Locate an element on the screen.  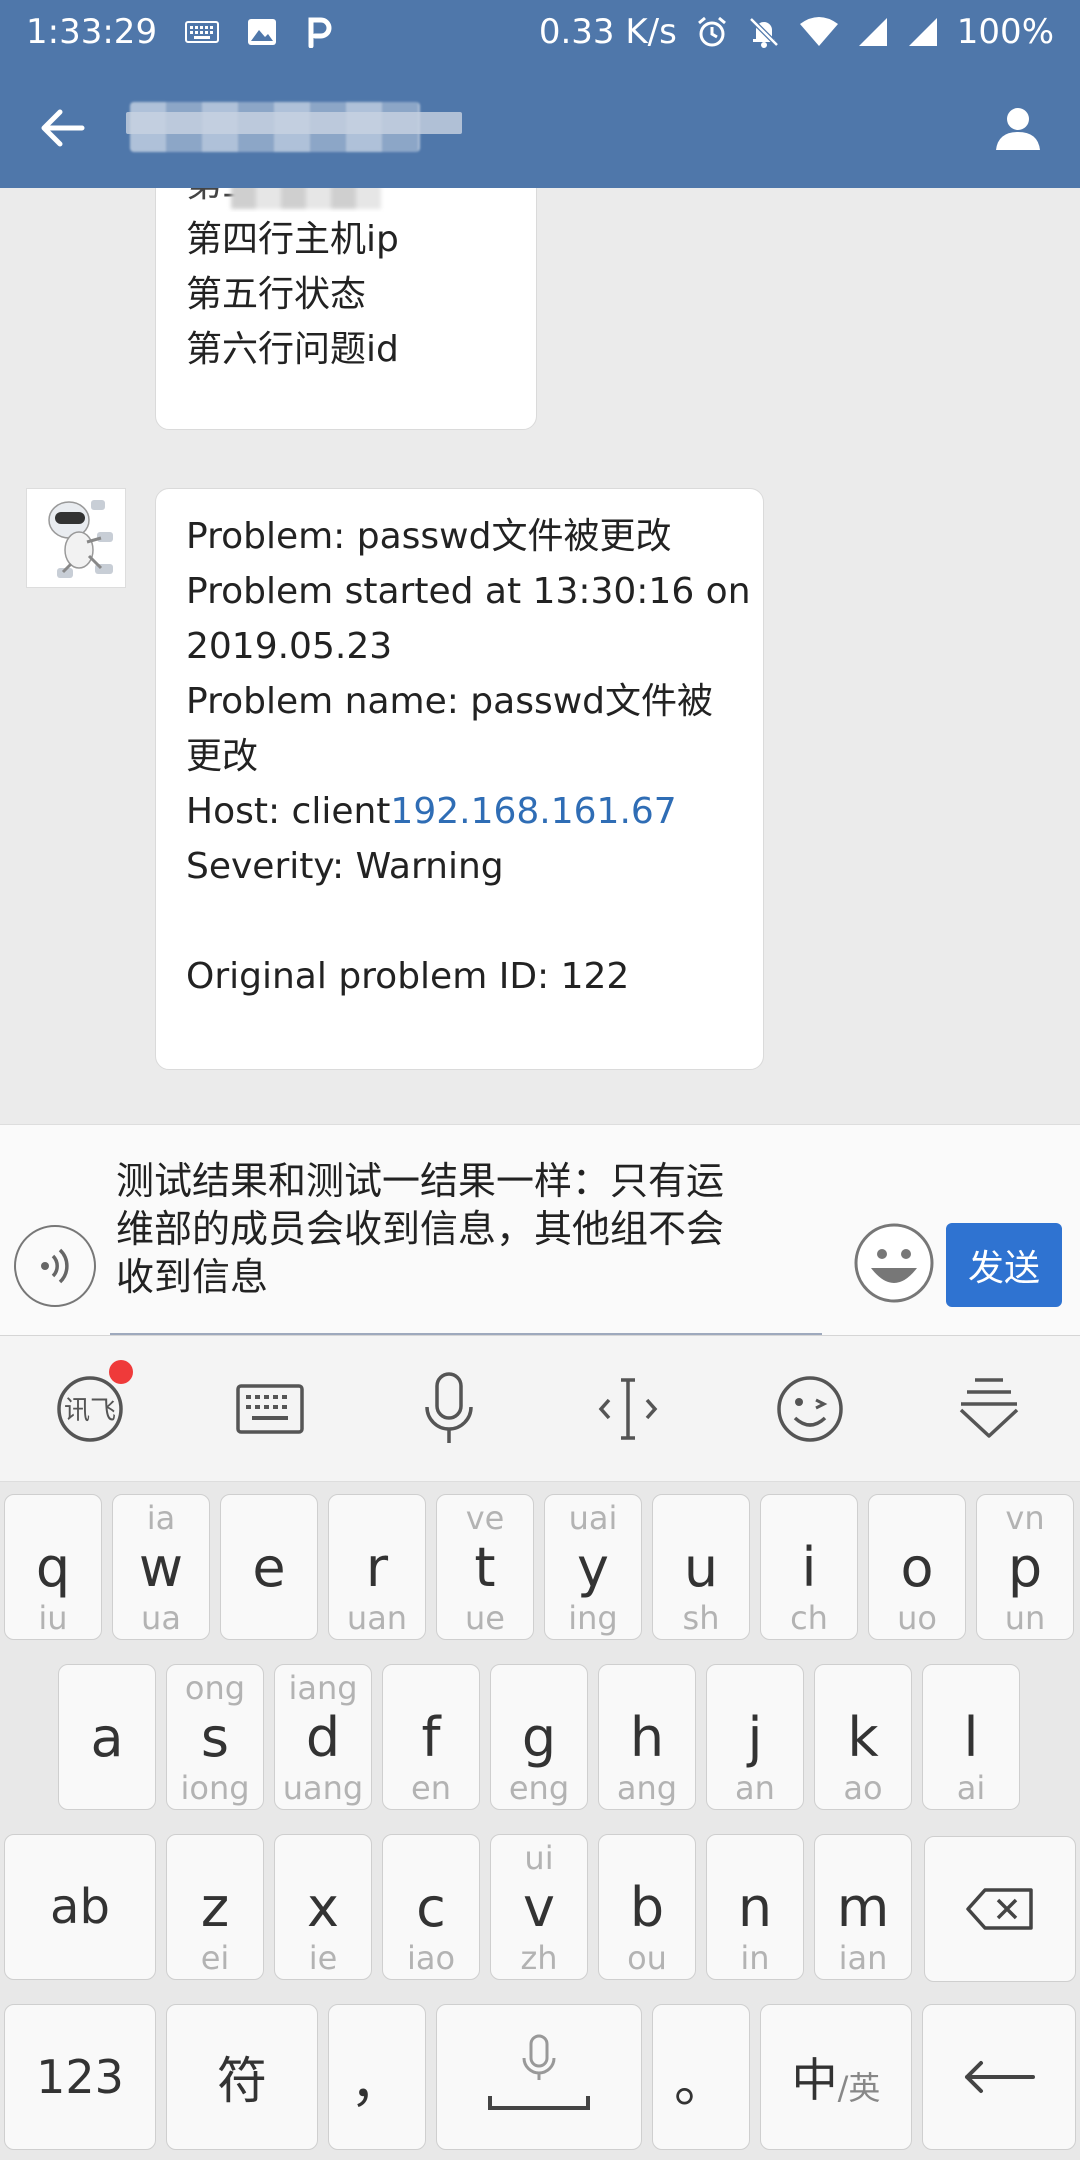
key-s: ong s iong is located at coordinates (215, 1737).